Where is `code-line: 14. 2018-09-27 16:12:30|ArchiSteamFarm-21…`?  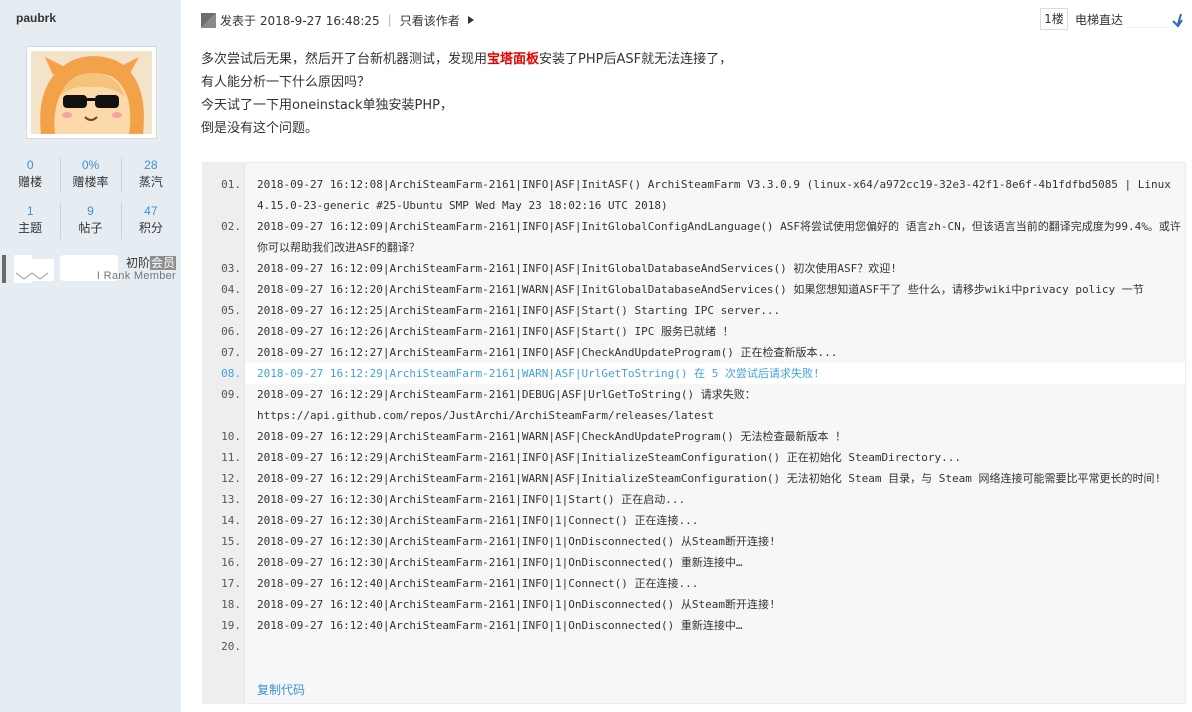
code-line: 14. 2018-09-27 16:12:30|ArchiSteamFarm-21… is located at coordinates (703, 520).